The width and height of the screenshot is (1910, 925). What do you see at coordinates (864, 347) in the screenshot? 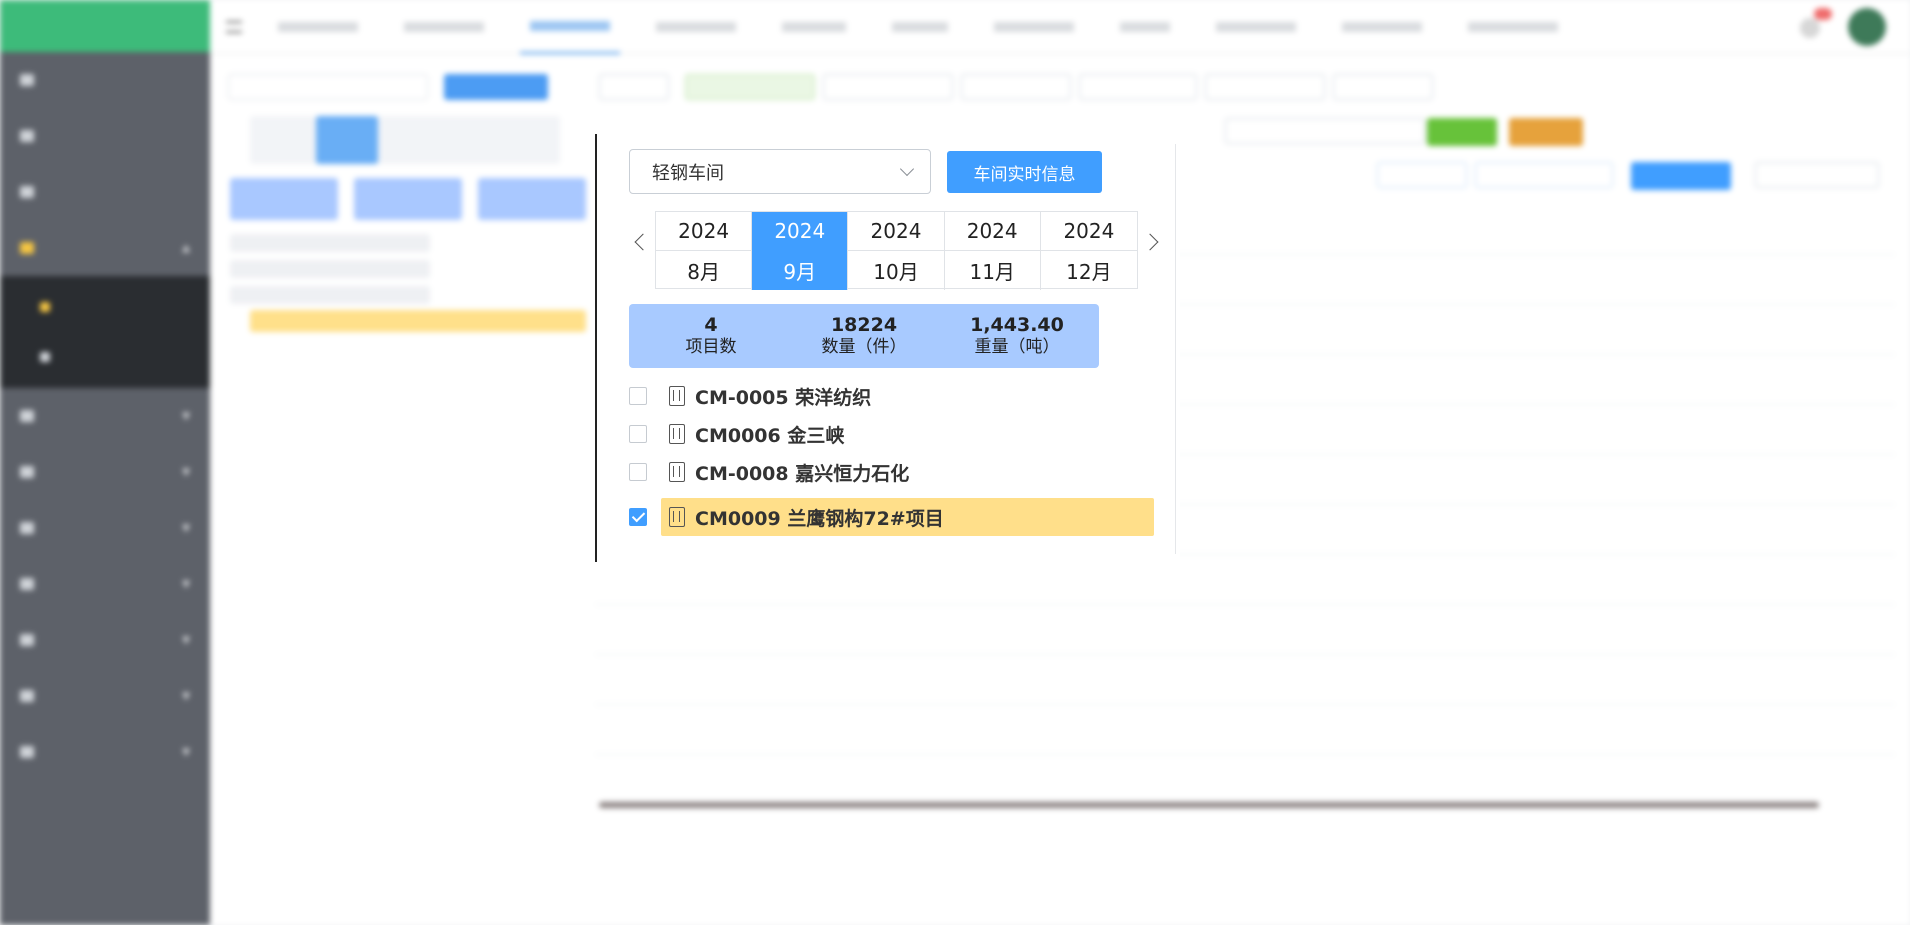
I see `stat-label: 数量（件）` at bounding box center [864, 347].